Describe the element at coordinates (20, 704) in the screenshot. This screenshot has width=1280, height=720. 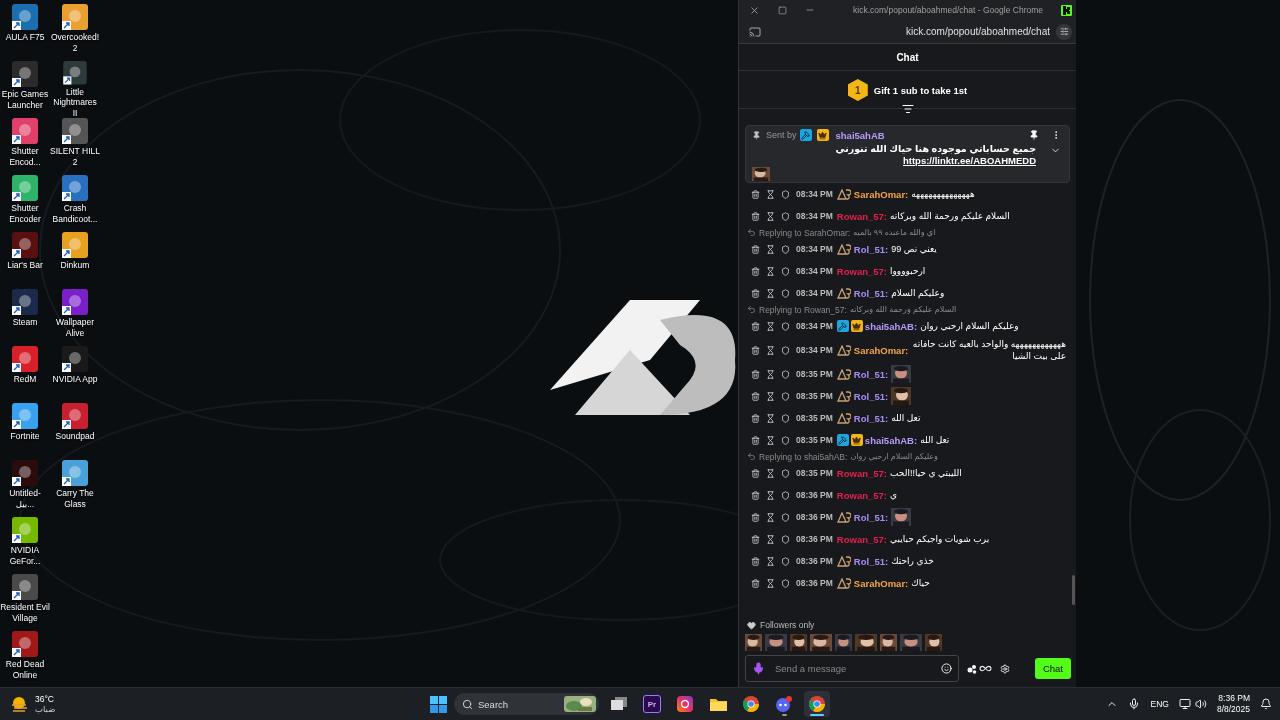
I see `weather-icon` at that location.